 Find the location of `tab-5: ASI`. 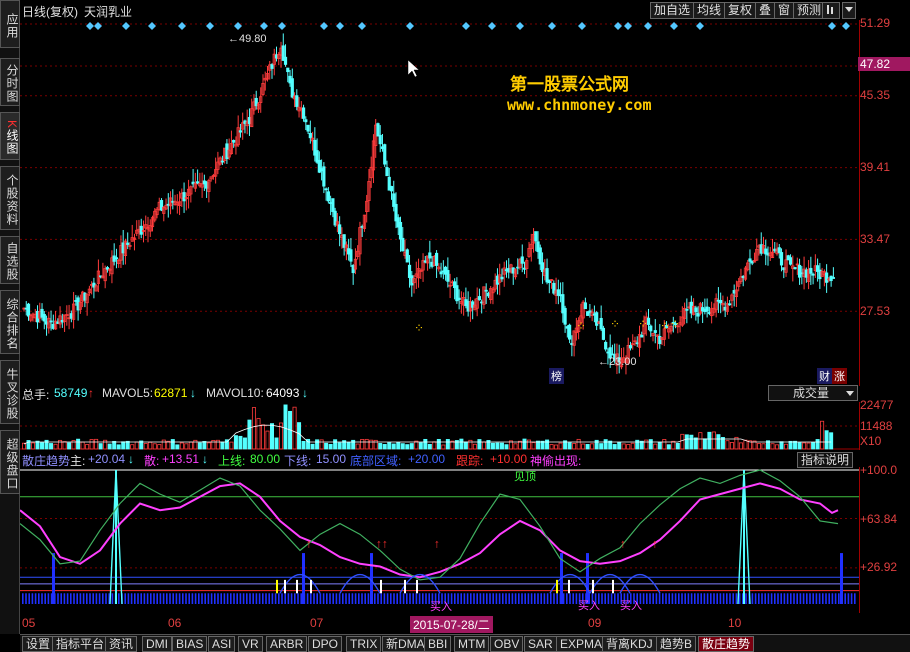

tab-5: ASI is located at coordinates (222, 644).